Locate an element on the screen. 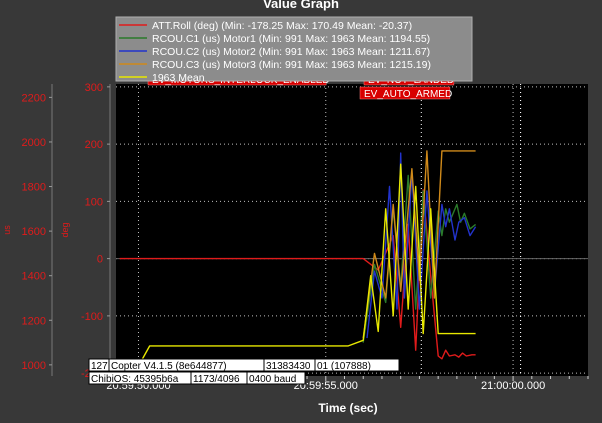  info-text: 0400 baud is located at coordinates (272, 379).